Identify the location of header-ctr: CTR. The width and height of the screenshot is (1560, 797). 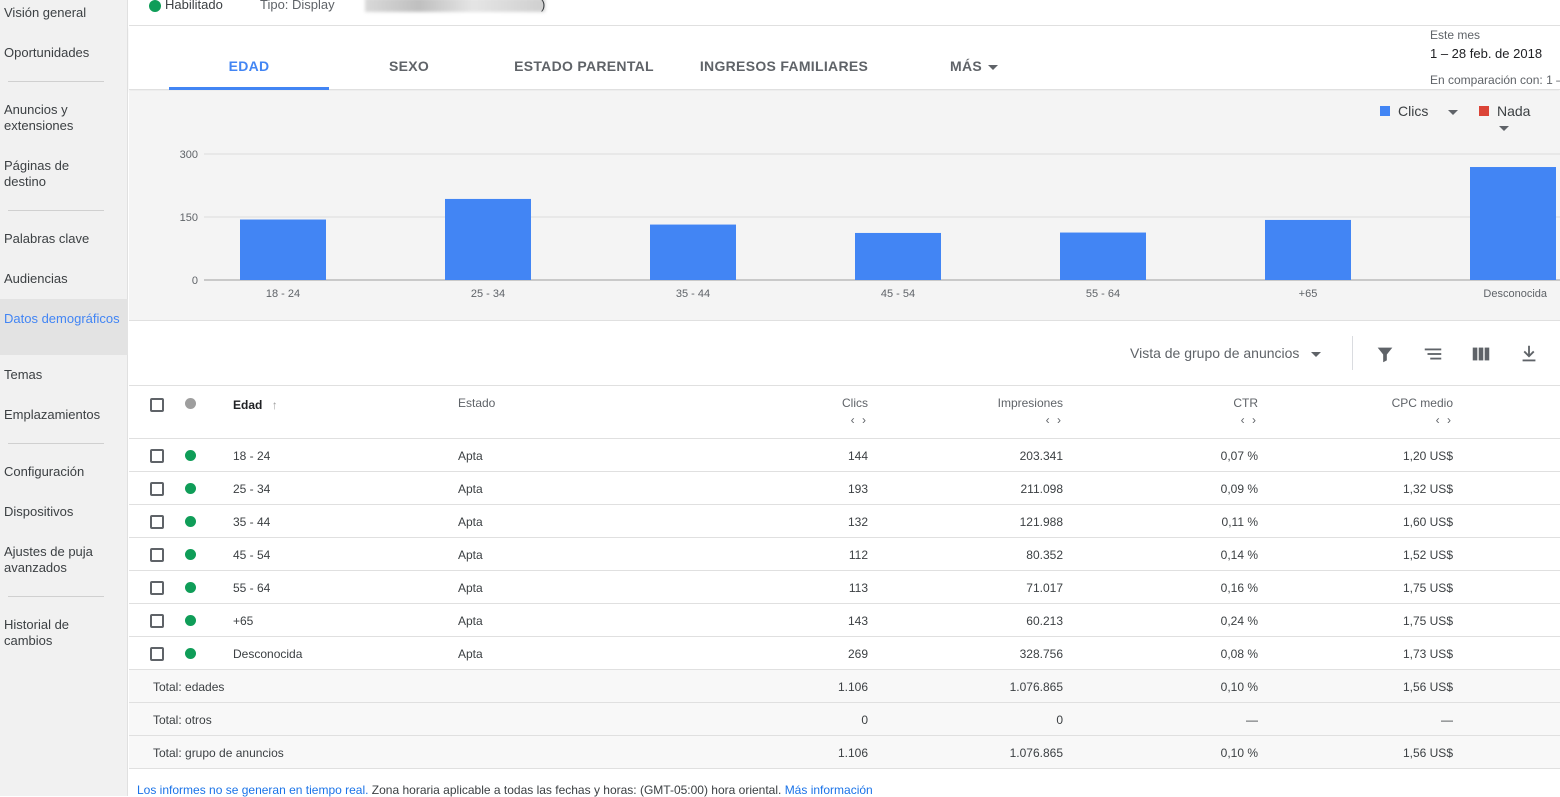
(1208, 403).